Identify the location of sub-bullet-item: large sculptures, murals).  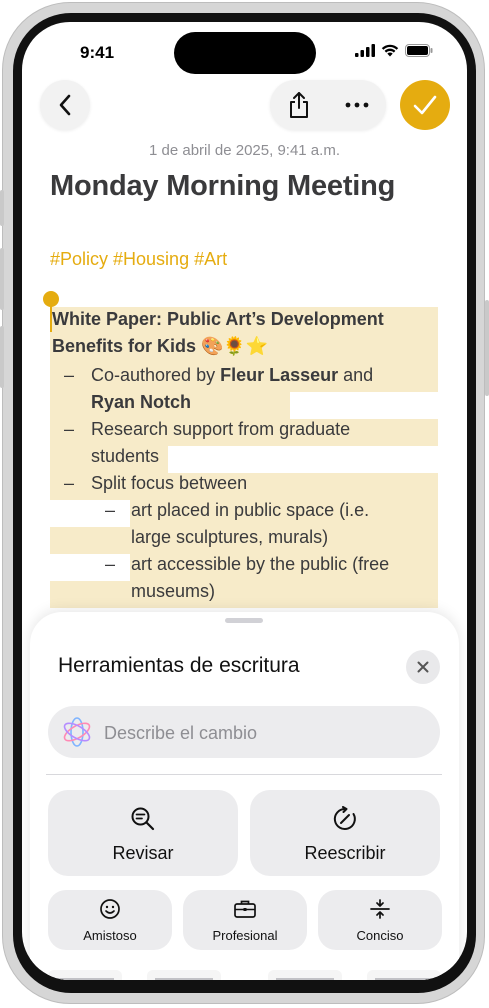
(230, 537).